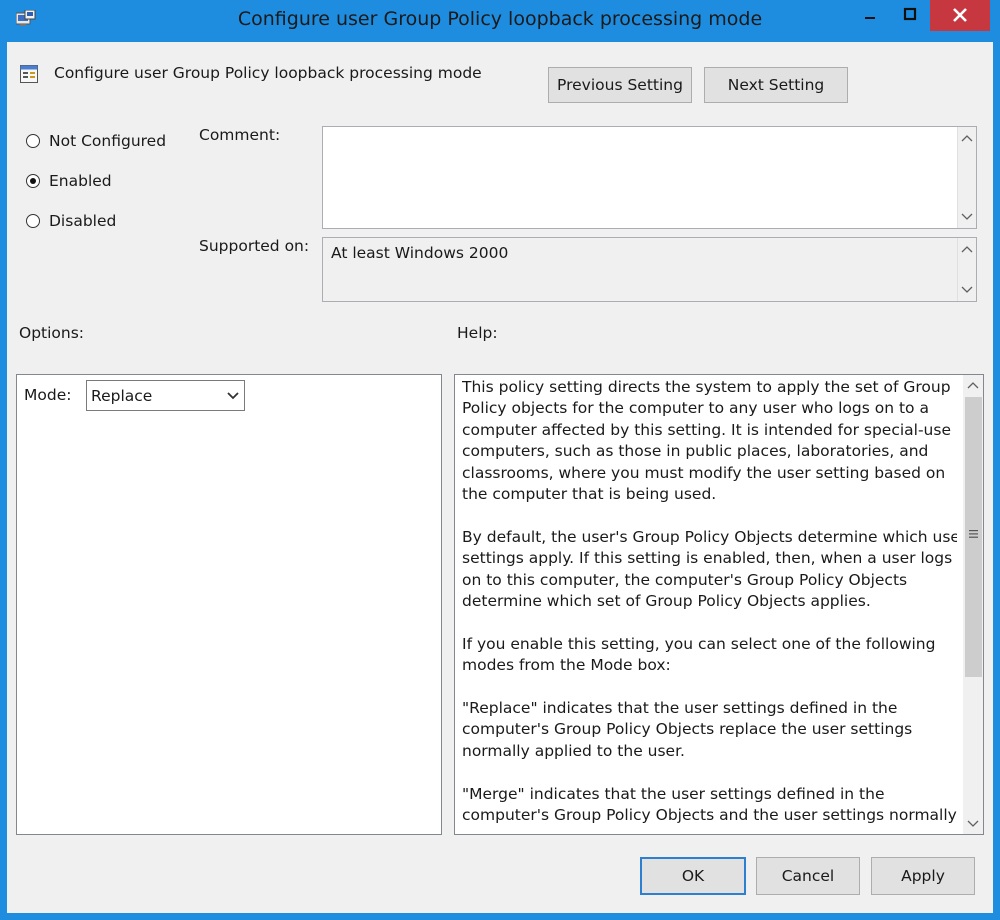 The width and height of the screenshot is (1000, 920). I want to click on minimize-button, so click(870, 15).